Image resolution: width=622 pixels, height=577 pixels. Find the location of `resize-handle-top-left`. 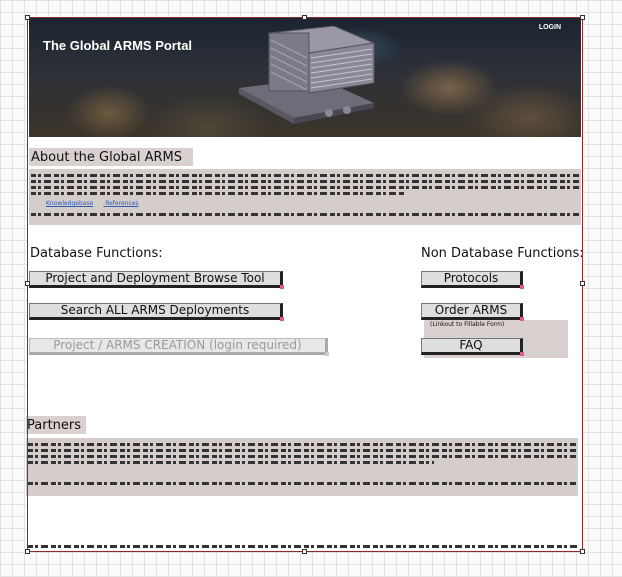

resize-handle-top-left is located at coordinates (27, 17).